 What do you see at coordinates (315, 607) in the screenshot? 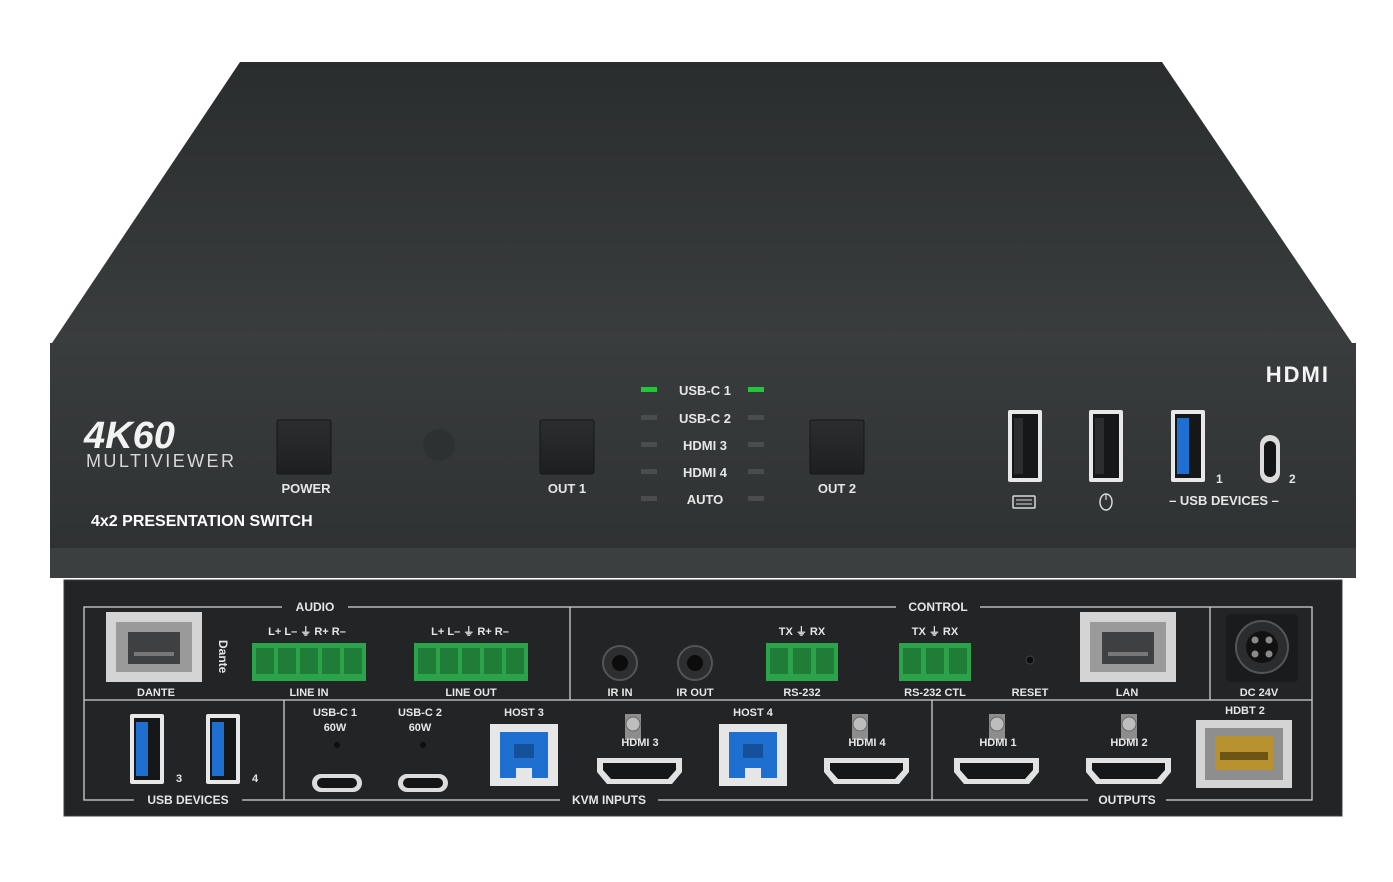
I see `audio-section-label: AUDIO` at bounding box center [315, 607].